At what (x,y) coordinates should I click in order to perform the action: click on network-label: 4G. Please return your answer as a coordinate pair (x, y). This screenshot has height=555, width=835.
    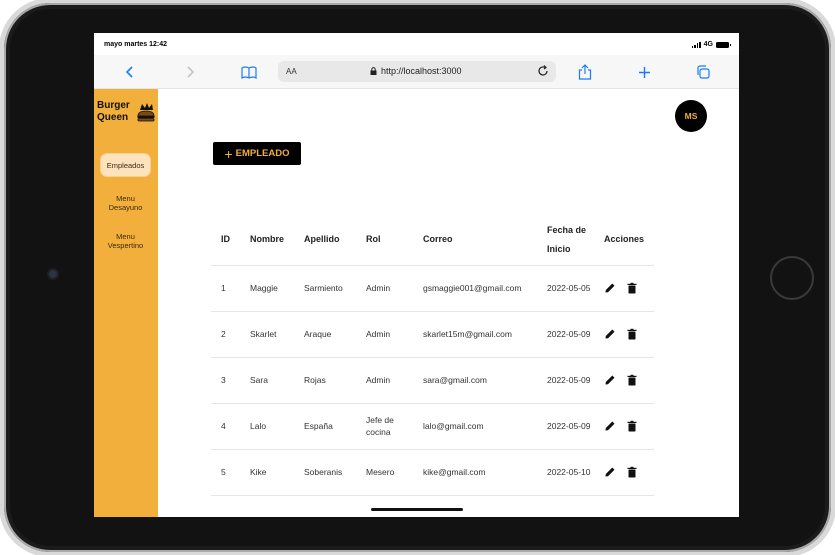
    Looking at the image, I should click on (708, 44).